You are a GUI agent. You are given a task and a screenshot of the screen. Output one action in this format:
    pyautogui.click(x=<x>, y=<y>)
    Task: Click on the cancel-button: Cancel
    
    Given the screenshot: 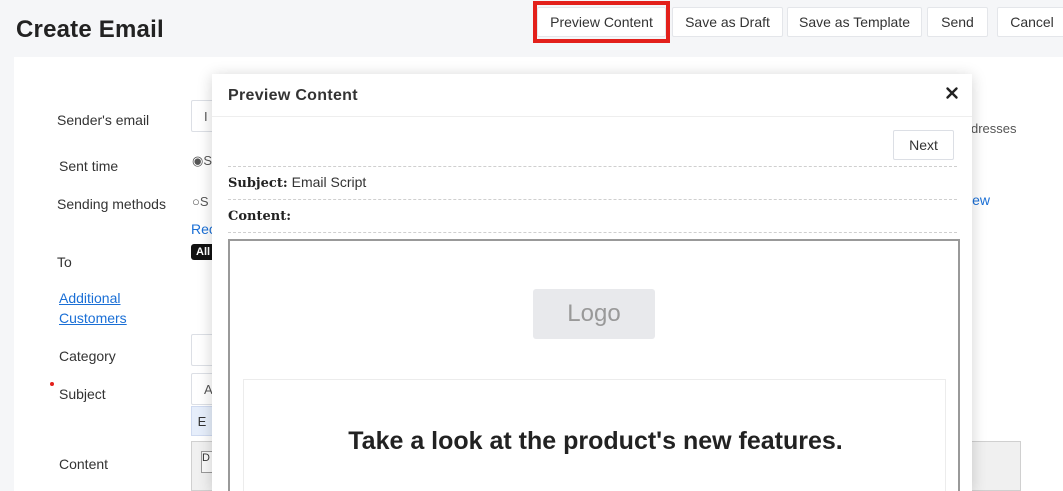 What is the action you would take?
    pyautogui.click(x=1030, y=22)
    